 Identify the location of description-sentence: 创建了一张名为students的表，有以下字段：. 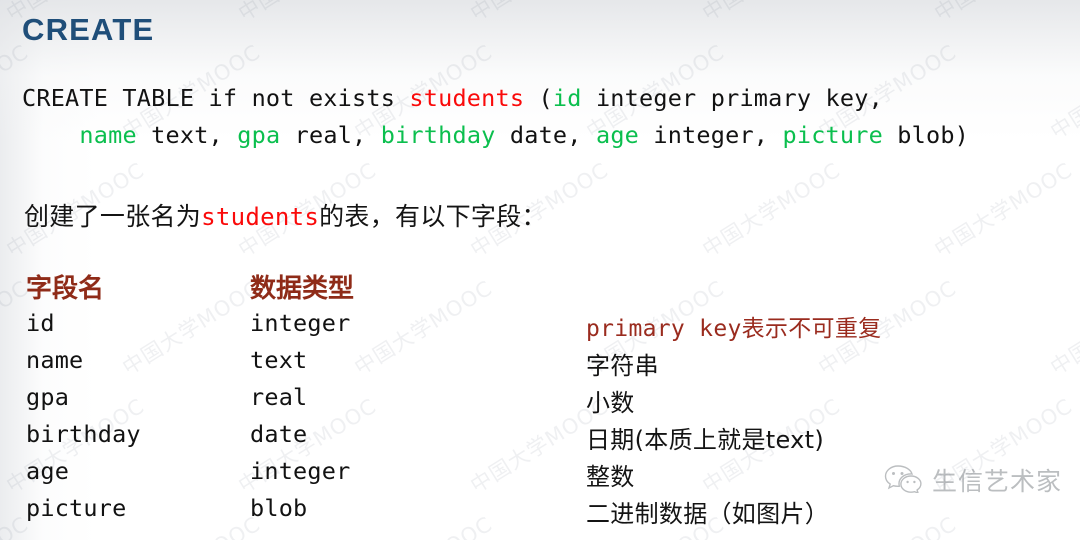
(285, 215).